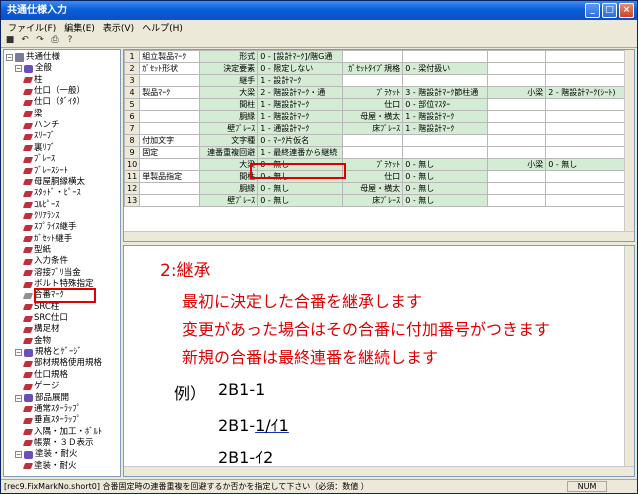 The image size is (638, 494). I want to click on tree-item: ｽﾀｯﾄﾞ・ﾋﾟｰｽ, so click(51, 193).